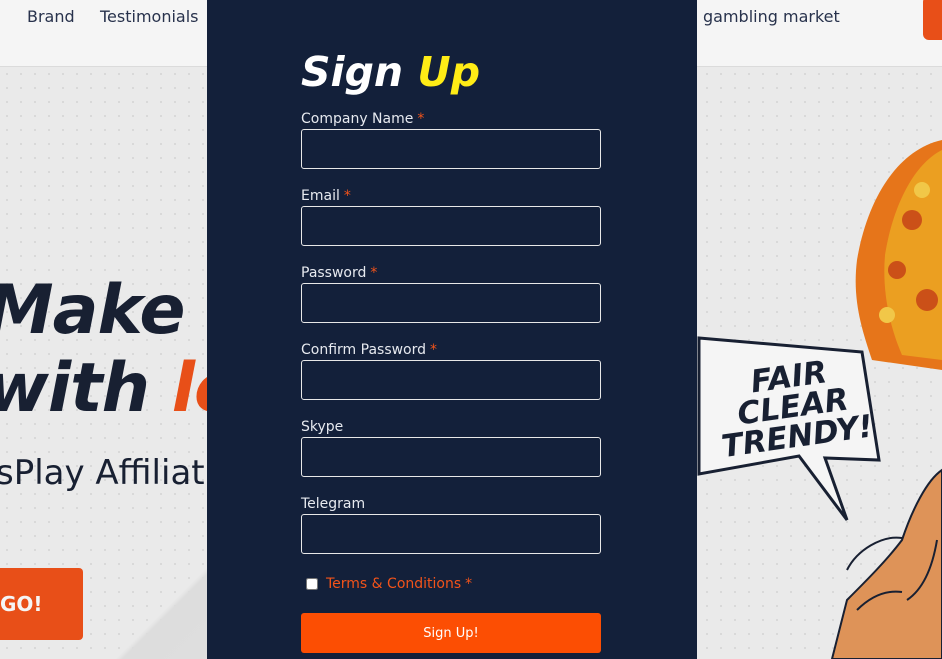 The image size is (942, 659). What do you see at coordinates (451, 534) in the screenshot?
I see `telegram-input` at bounding box center [451, 534].